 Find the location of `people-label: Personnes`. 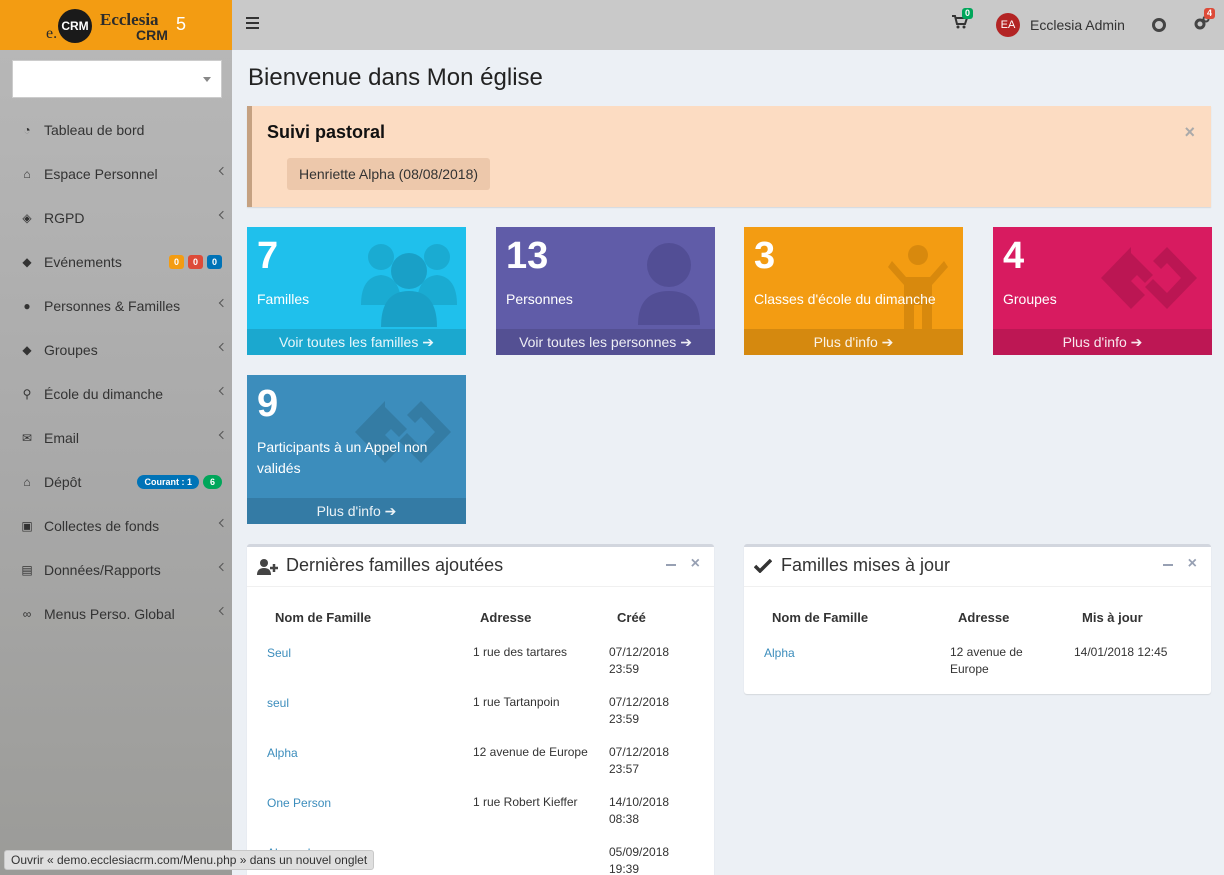

people-label: Personnes is located at coordinates (539, 299).